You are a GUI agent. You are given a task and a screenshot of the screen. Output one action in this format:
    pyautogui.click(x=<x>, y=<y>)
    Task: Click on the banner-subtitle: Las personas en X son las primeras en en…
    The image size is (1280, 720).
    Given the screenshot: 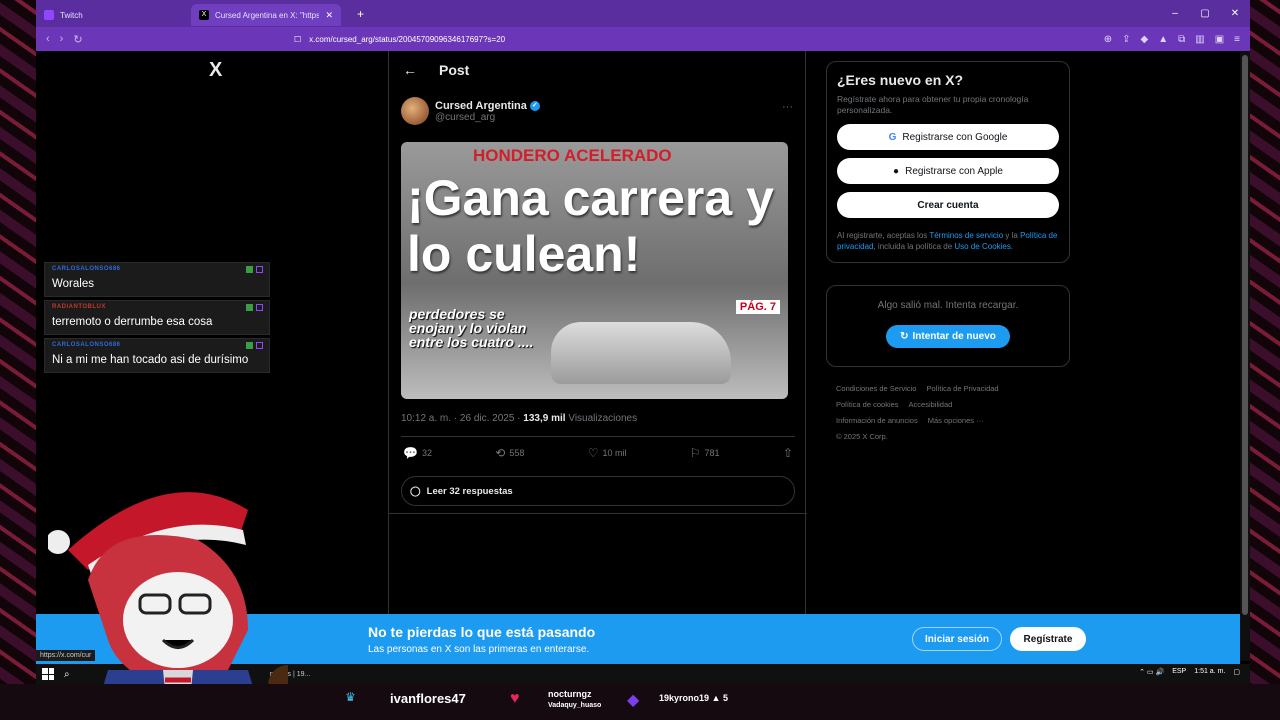 What is the action you would take?
    pyautogui.click(x=479, y=649)
    